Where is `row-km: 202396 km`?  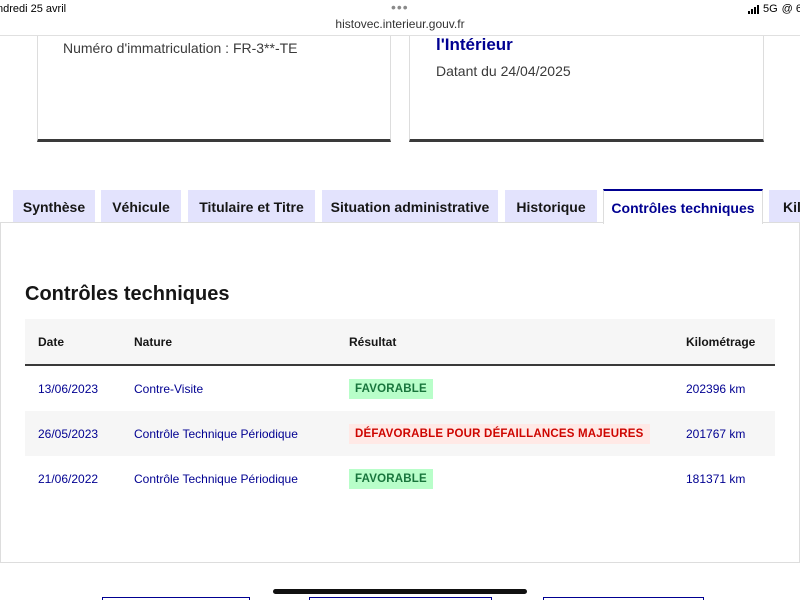 row-km: 202396 km is located at coordinates (716, 388).